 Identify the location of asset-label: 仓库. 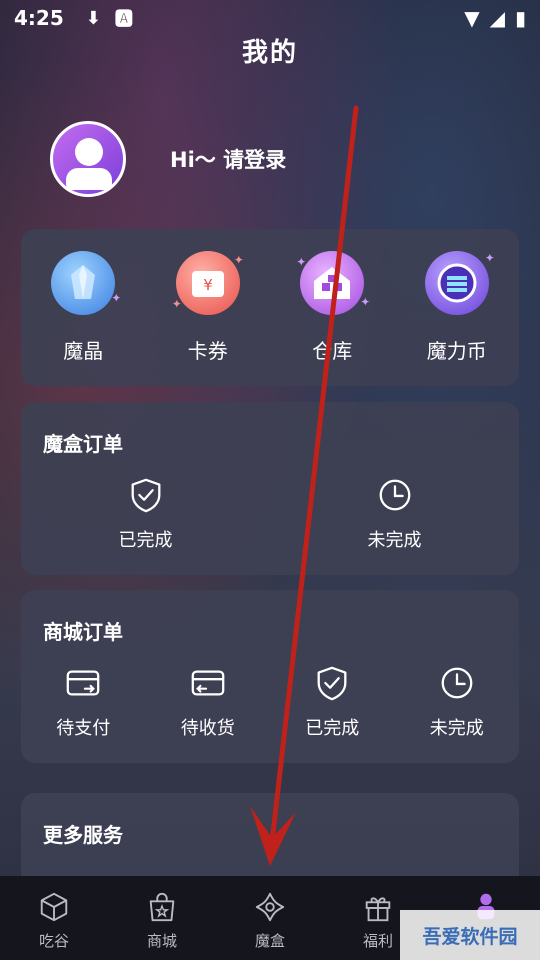
(332, 351).